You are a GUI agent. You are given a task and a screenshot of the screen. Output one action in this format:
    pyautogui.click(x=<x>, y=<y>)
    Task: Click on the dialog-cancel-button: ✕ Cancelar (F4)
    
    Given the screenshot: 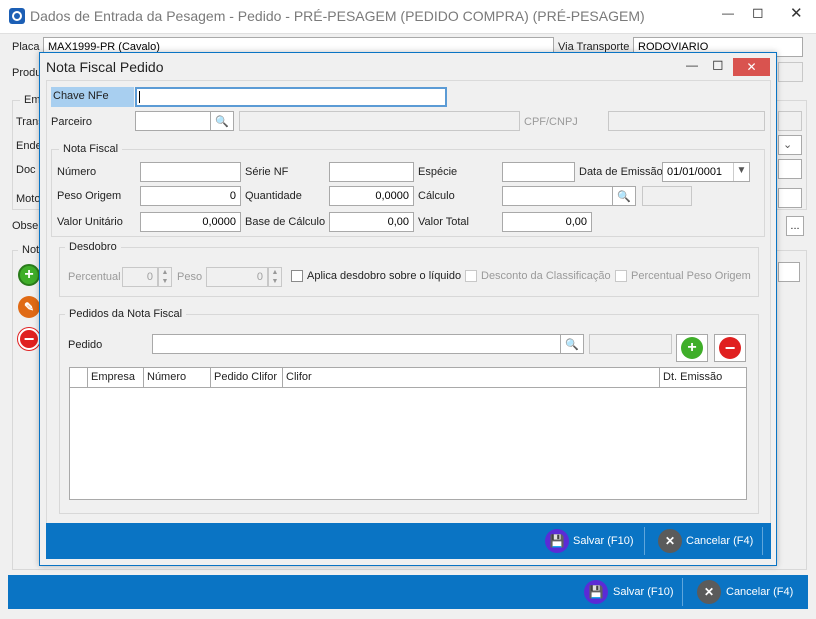 What is the action you would take?
    pyautogui.click(x=705, y=541)
    